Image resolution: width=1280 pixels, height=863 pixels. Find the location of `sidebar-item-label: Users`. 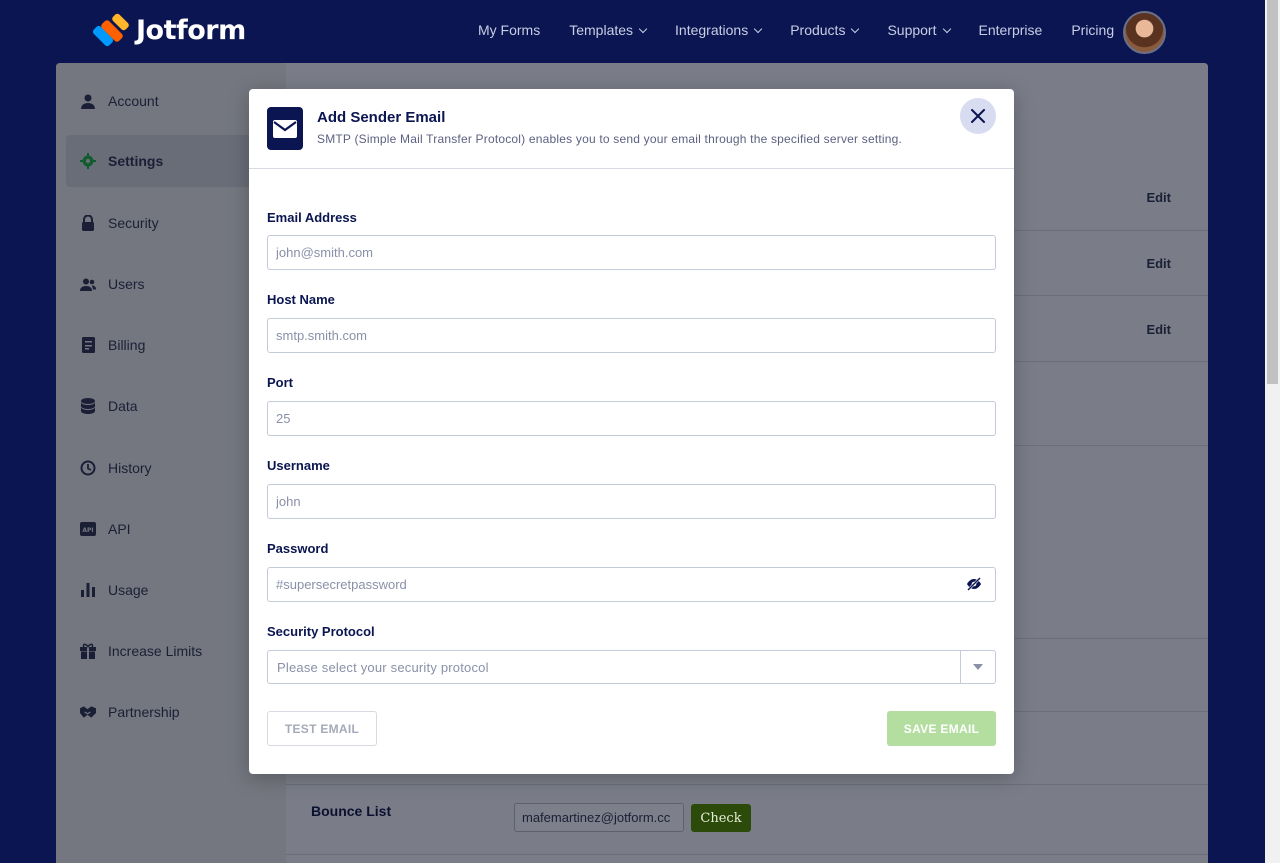

sidebar-item-label: Users is located at coordinates (126, 284).